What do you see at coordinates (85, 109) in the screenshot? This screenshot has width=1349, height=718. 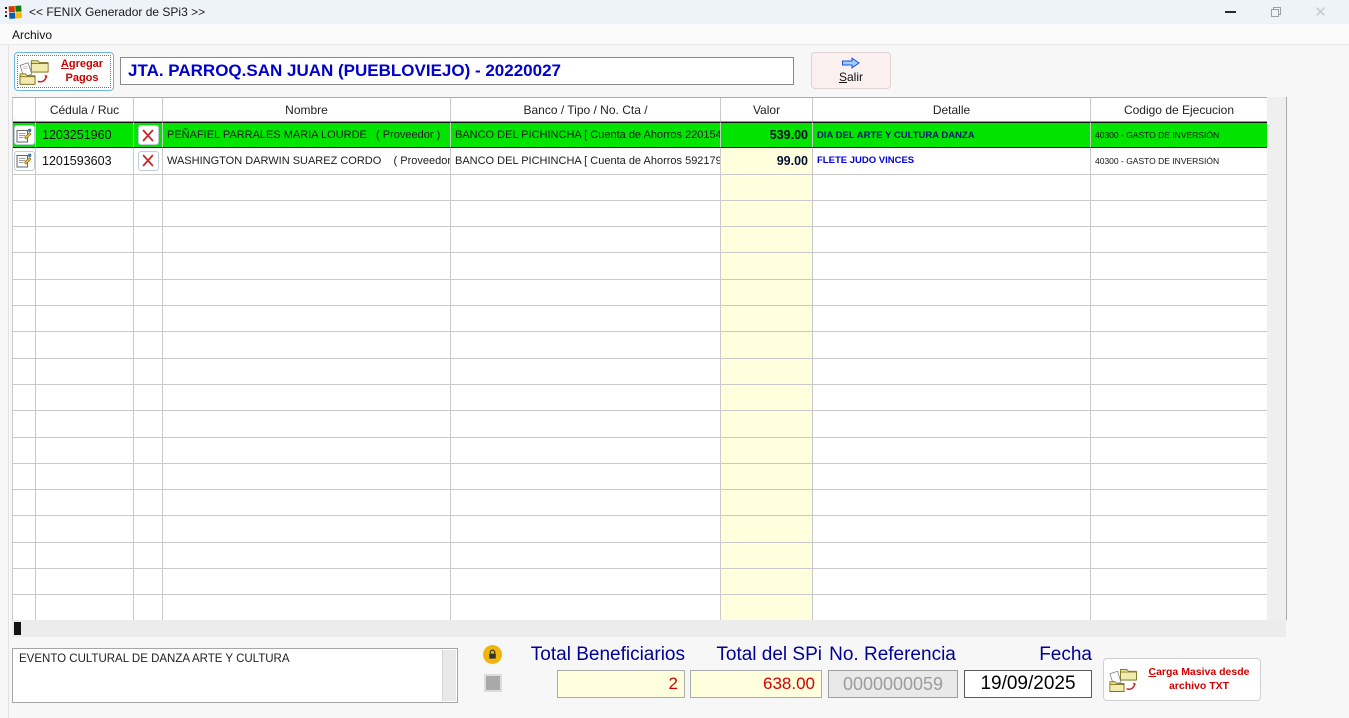 I see `header-cedula: Cédula / Ruc` at bounding box center [85, 109].